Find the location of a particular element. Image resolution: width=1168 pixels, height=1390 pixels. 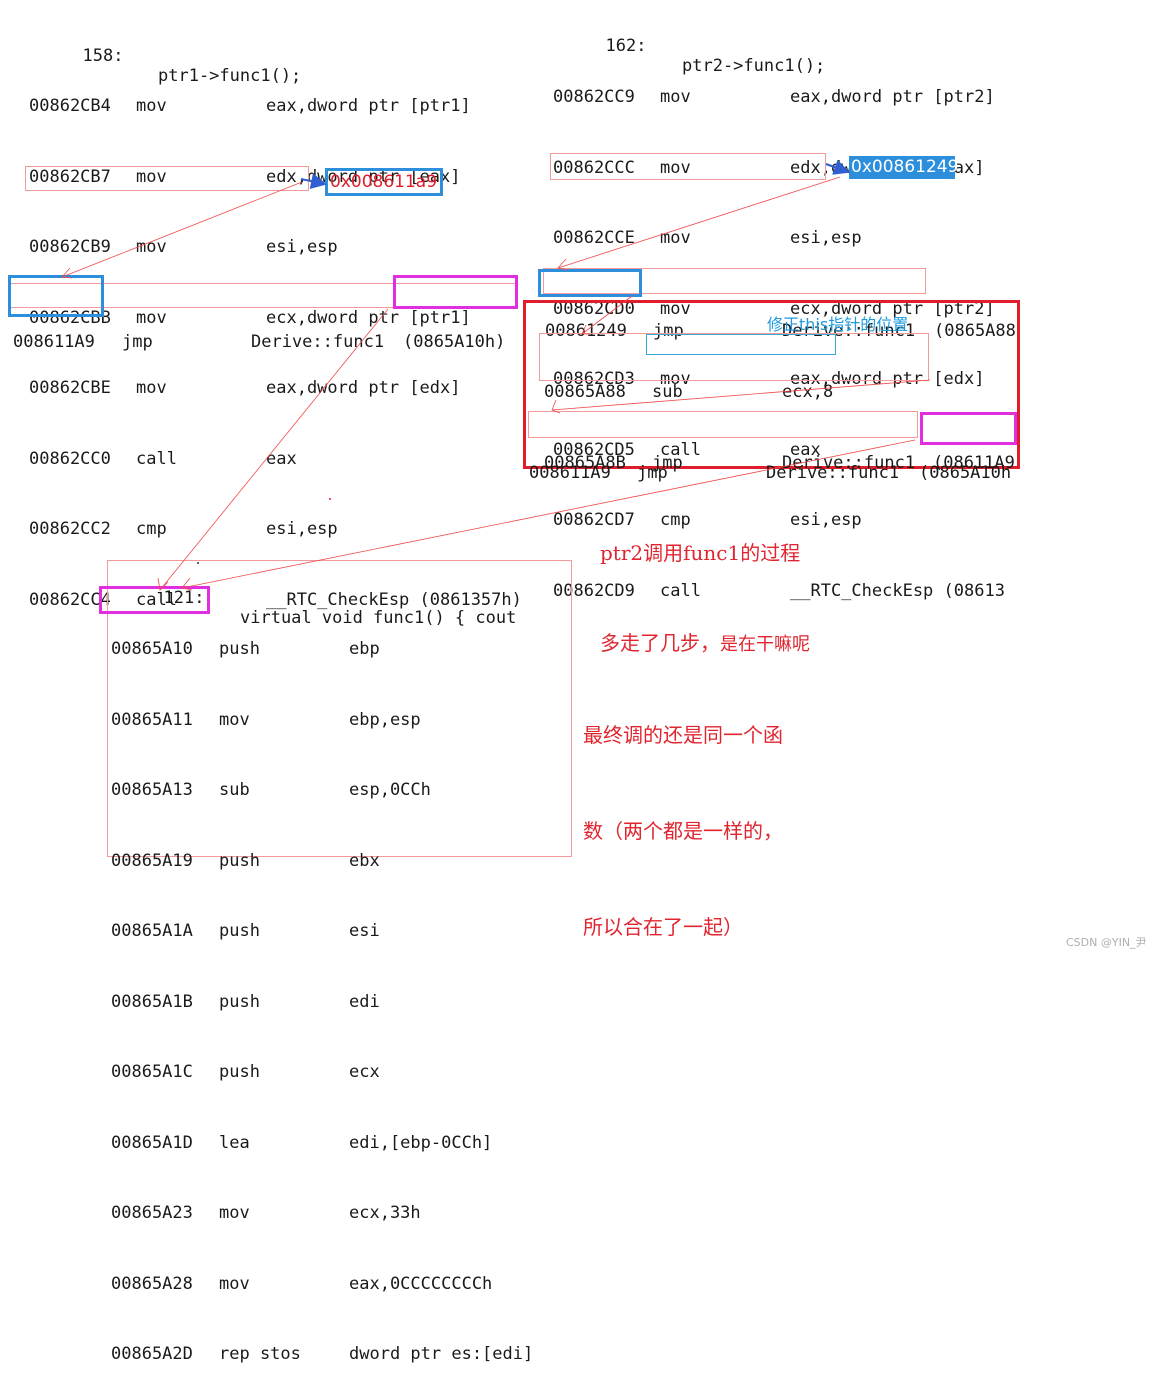

asm-row: 00865A23 mov ecx,33h is located at coordinates (338, 1214).